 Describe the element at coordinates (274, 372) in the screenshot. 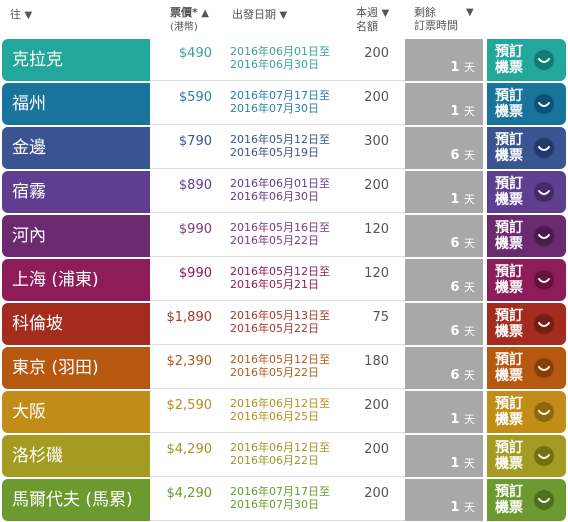

I see `date-end: 2016年05月22日` at that location.